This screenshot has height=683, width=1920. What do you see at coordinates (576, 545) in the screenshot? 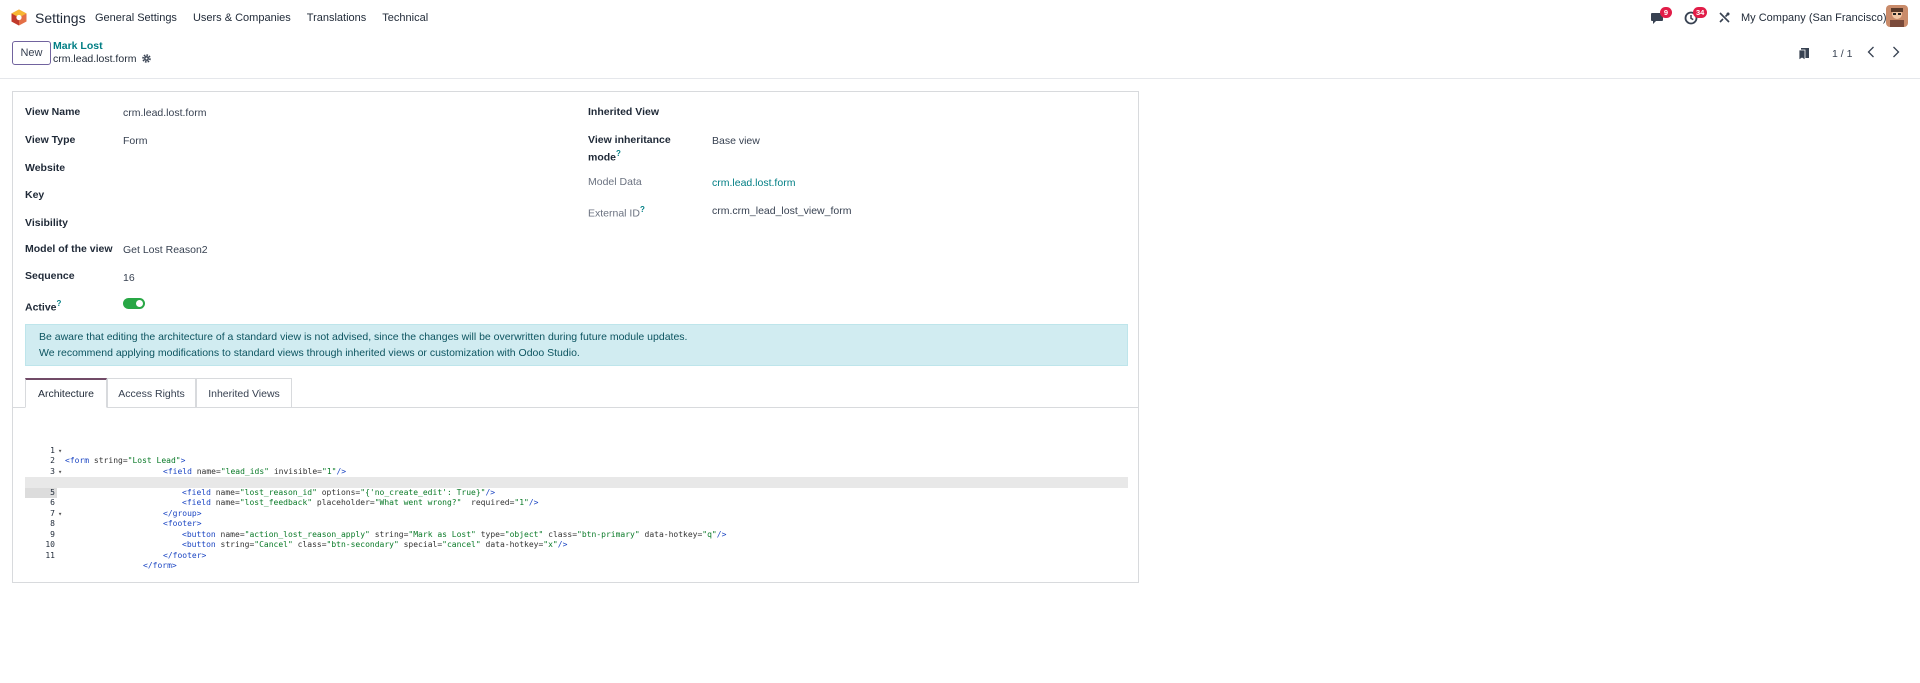
I see `code-line: 10 </footer>` at bounding box center [576, 545].